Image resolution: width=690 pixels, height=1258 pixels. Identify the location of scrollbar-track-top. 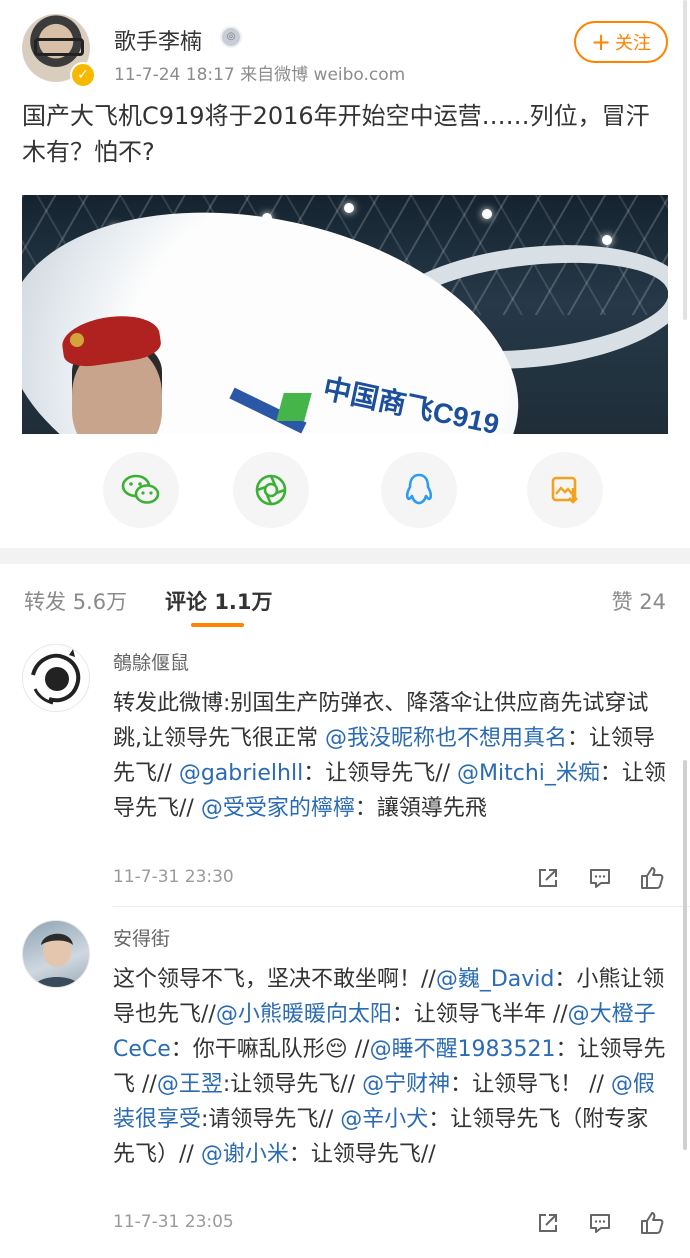
(685, 160).